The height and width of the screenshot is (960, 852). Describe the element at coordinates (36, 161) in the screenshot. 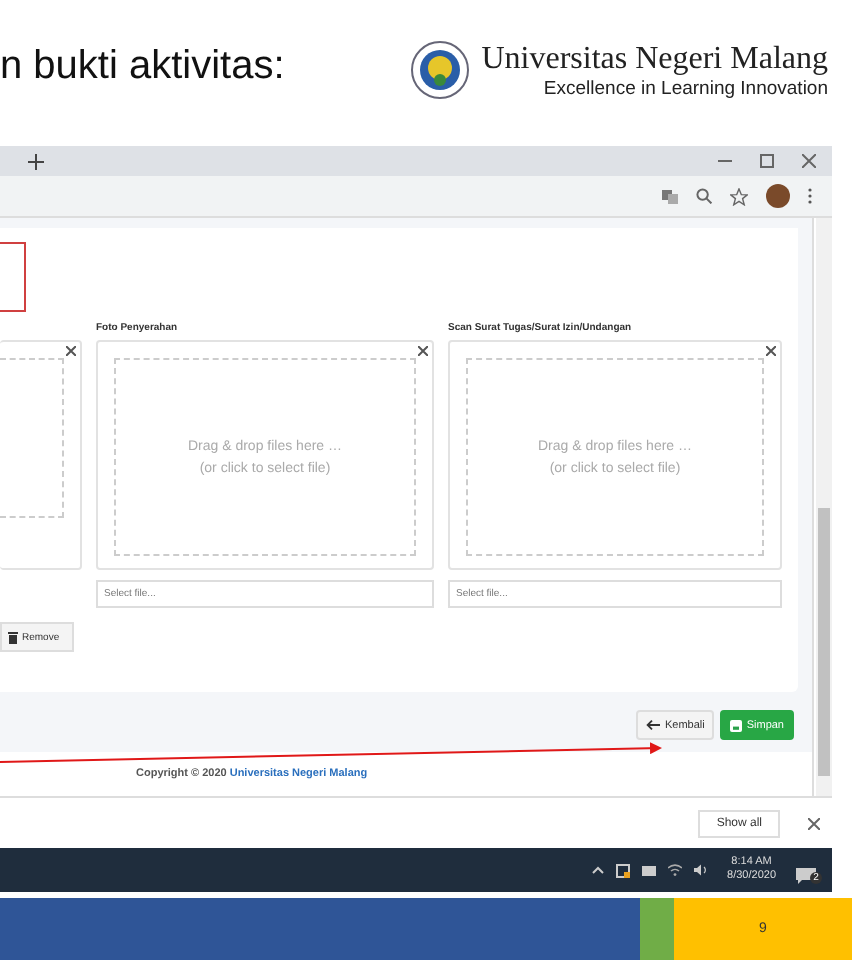

I see `new-tab-icon` at that location.